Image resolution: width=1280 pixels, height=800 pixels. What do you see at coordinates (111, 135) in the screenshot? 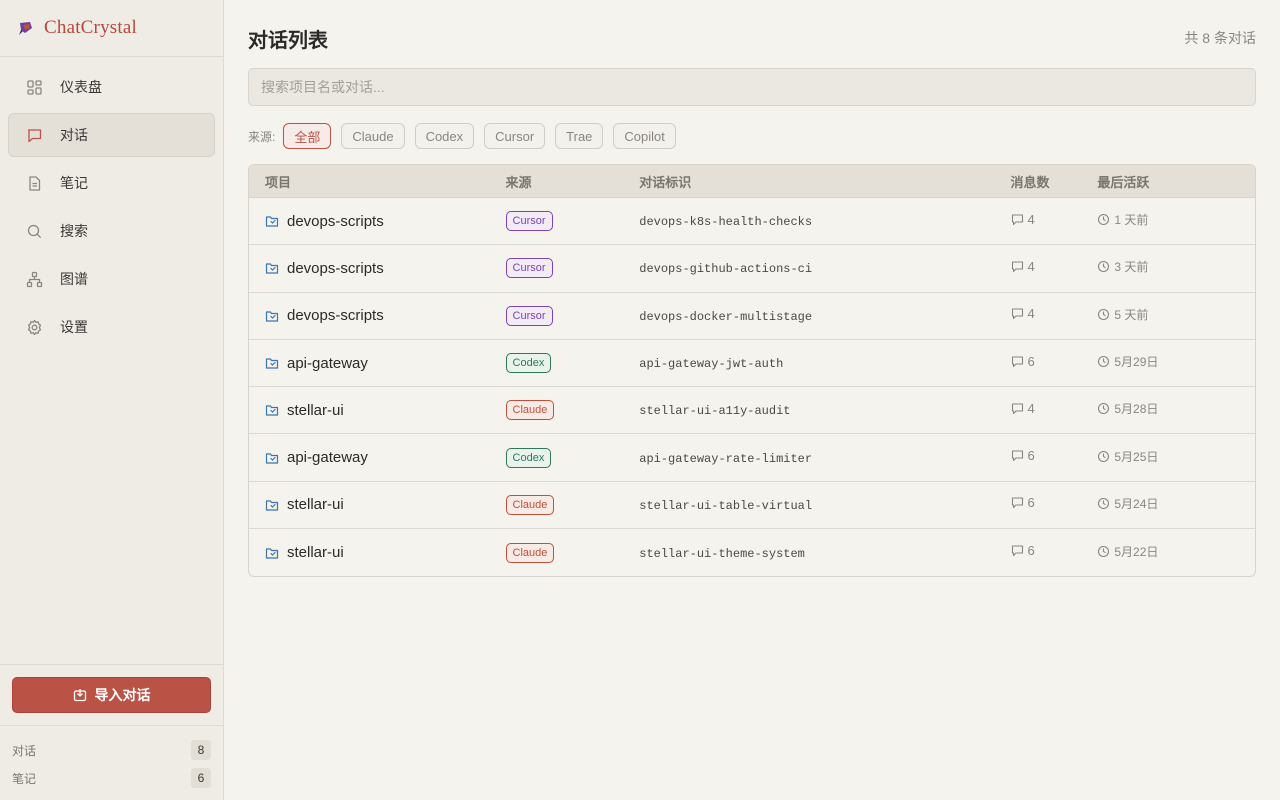
I see `nav-item-chats: 对话` at bounding box center [111, 135].